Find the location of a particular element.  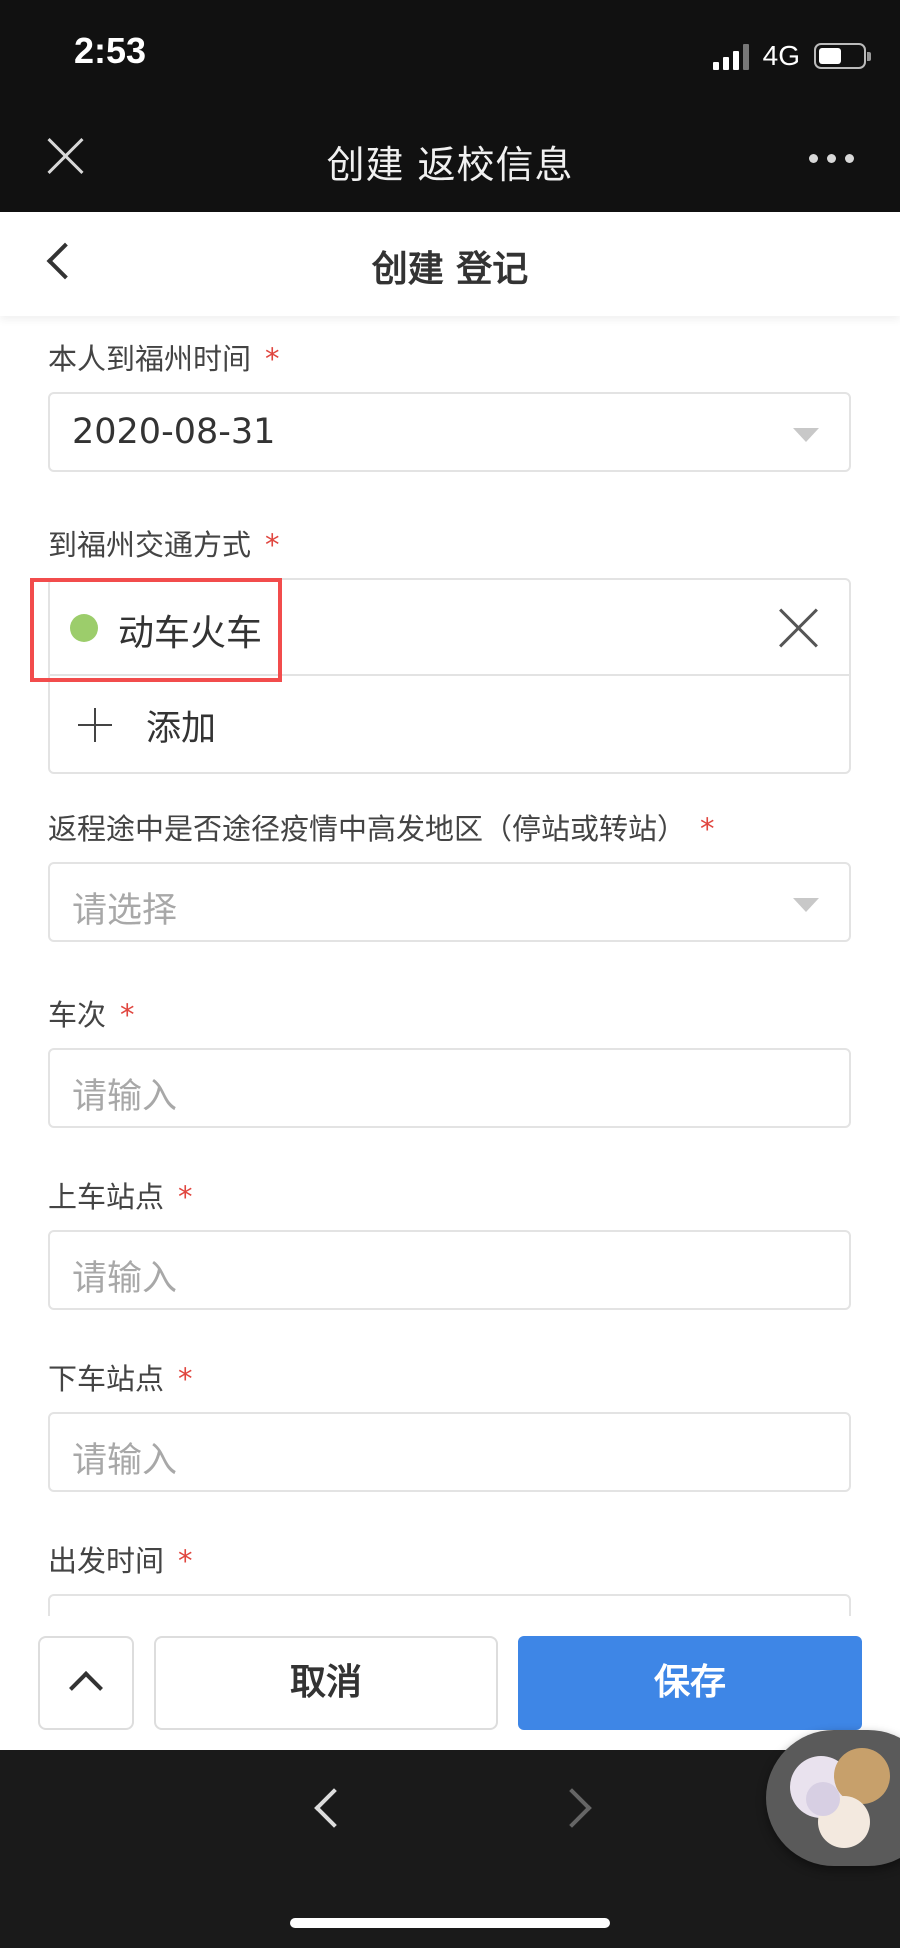

save-button: 保存 is located at coordinates (690, 1683).